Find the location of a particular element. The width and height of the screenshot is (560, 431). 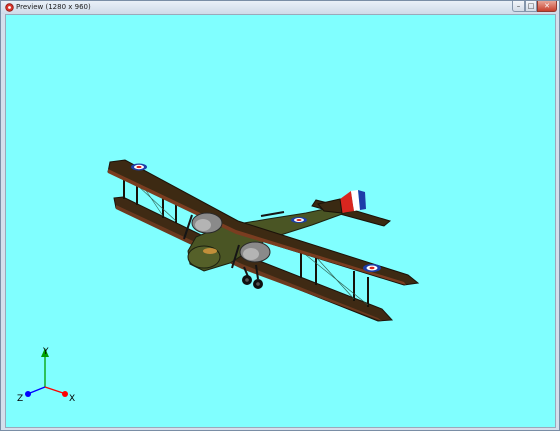

maximize-button: □ is located at coordinates (531, 6).